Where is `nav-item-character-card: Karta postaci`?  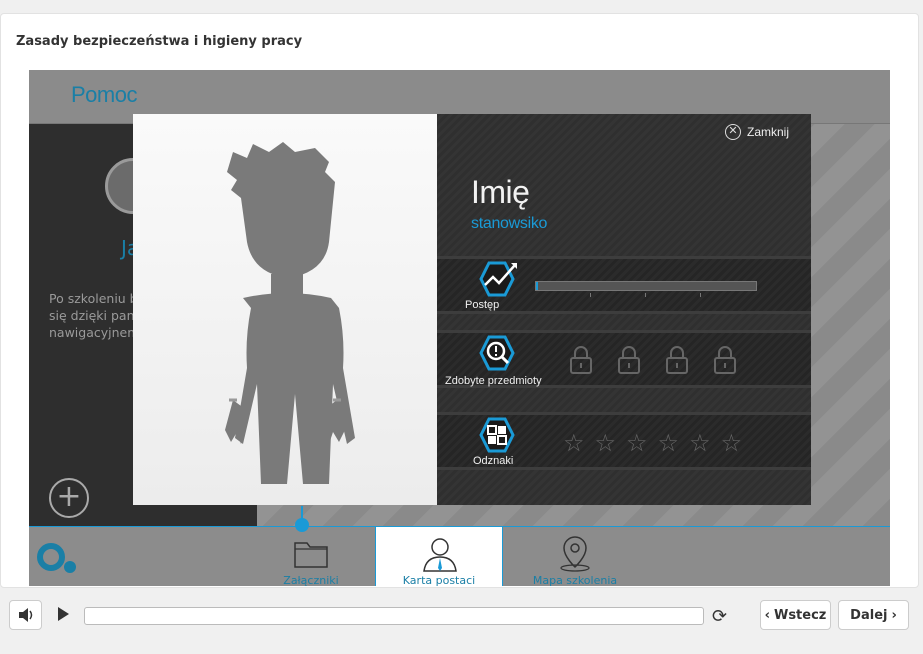
nav-item-character-card: Karta postaci is located at coordinates (439, 556).